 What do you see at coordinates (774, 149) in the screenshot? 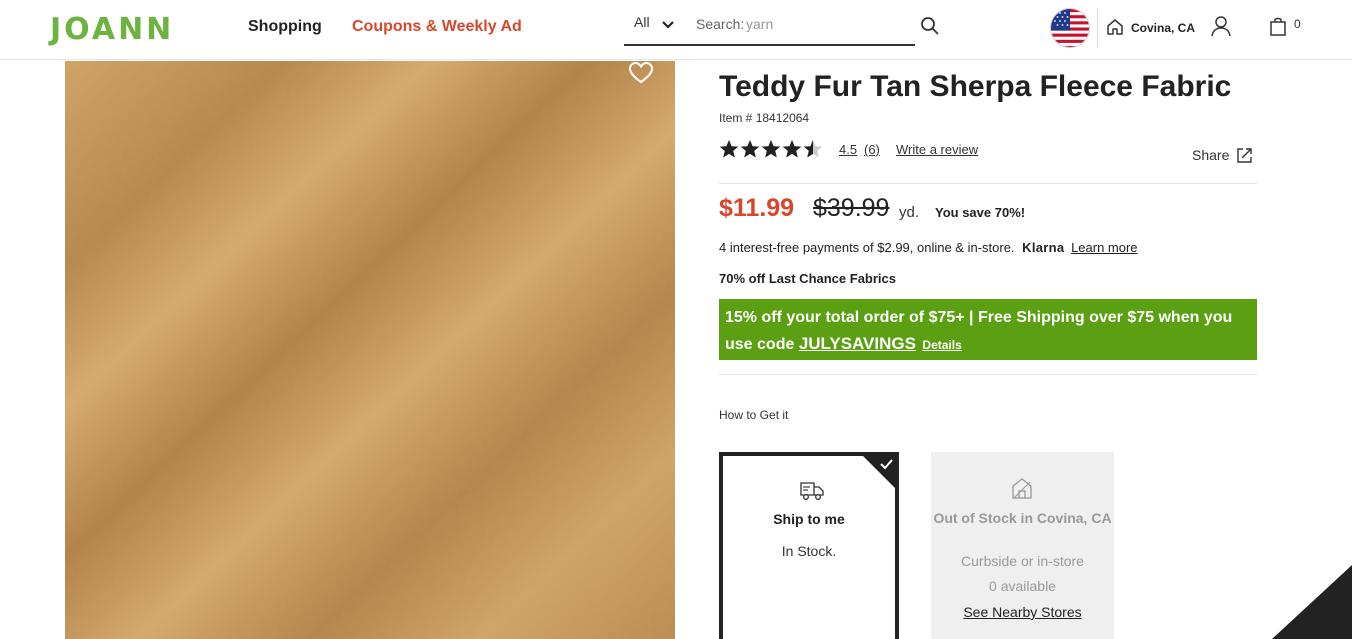
I see `rating-stars` at bounding box center [774, 149].